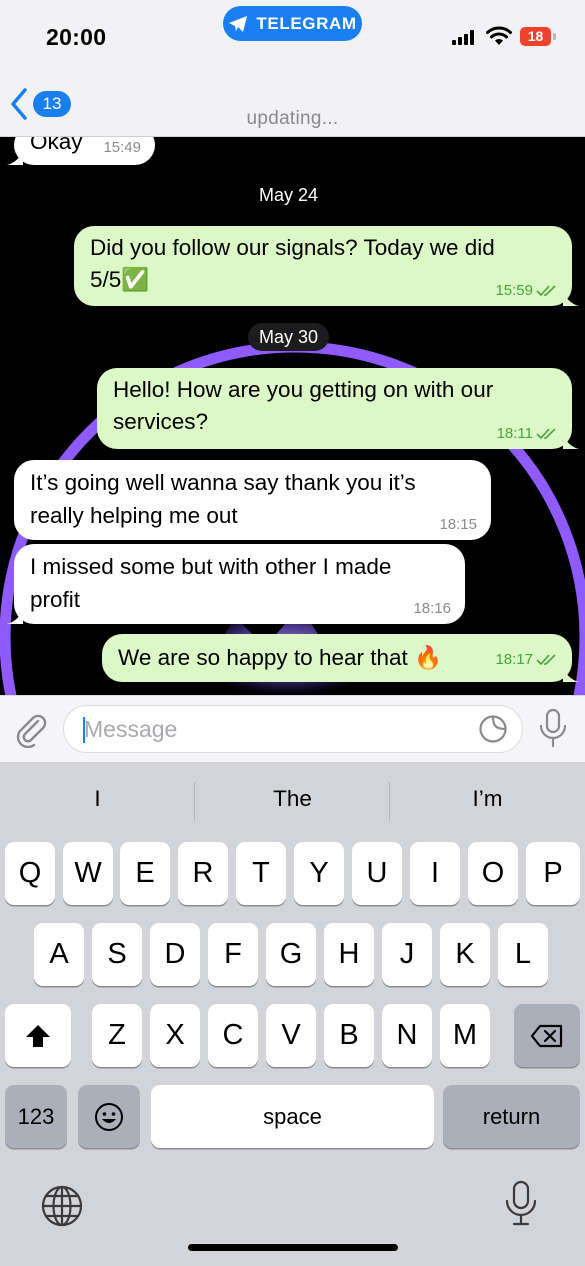  I want to click on key-b: B, so click(349, 1035).